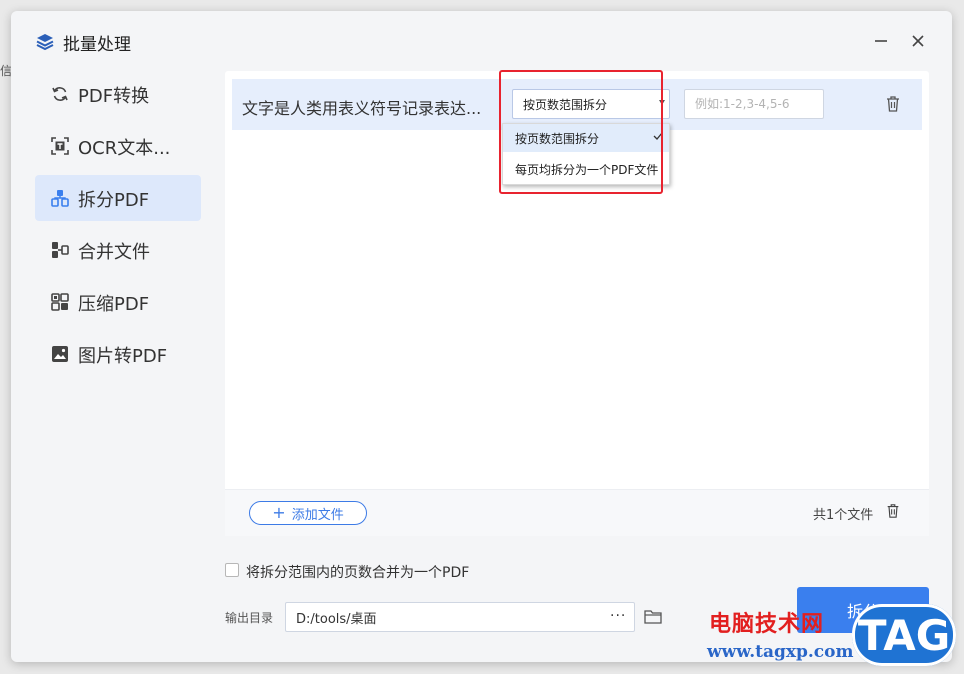 The width and height of the screenshot is (964, 674). I want to click on dropdown-option-every-page: 每页均拆分为一个PDF文件, so click(586, 169).